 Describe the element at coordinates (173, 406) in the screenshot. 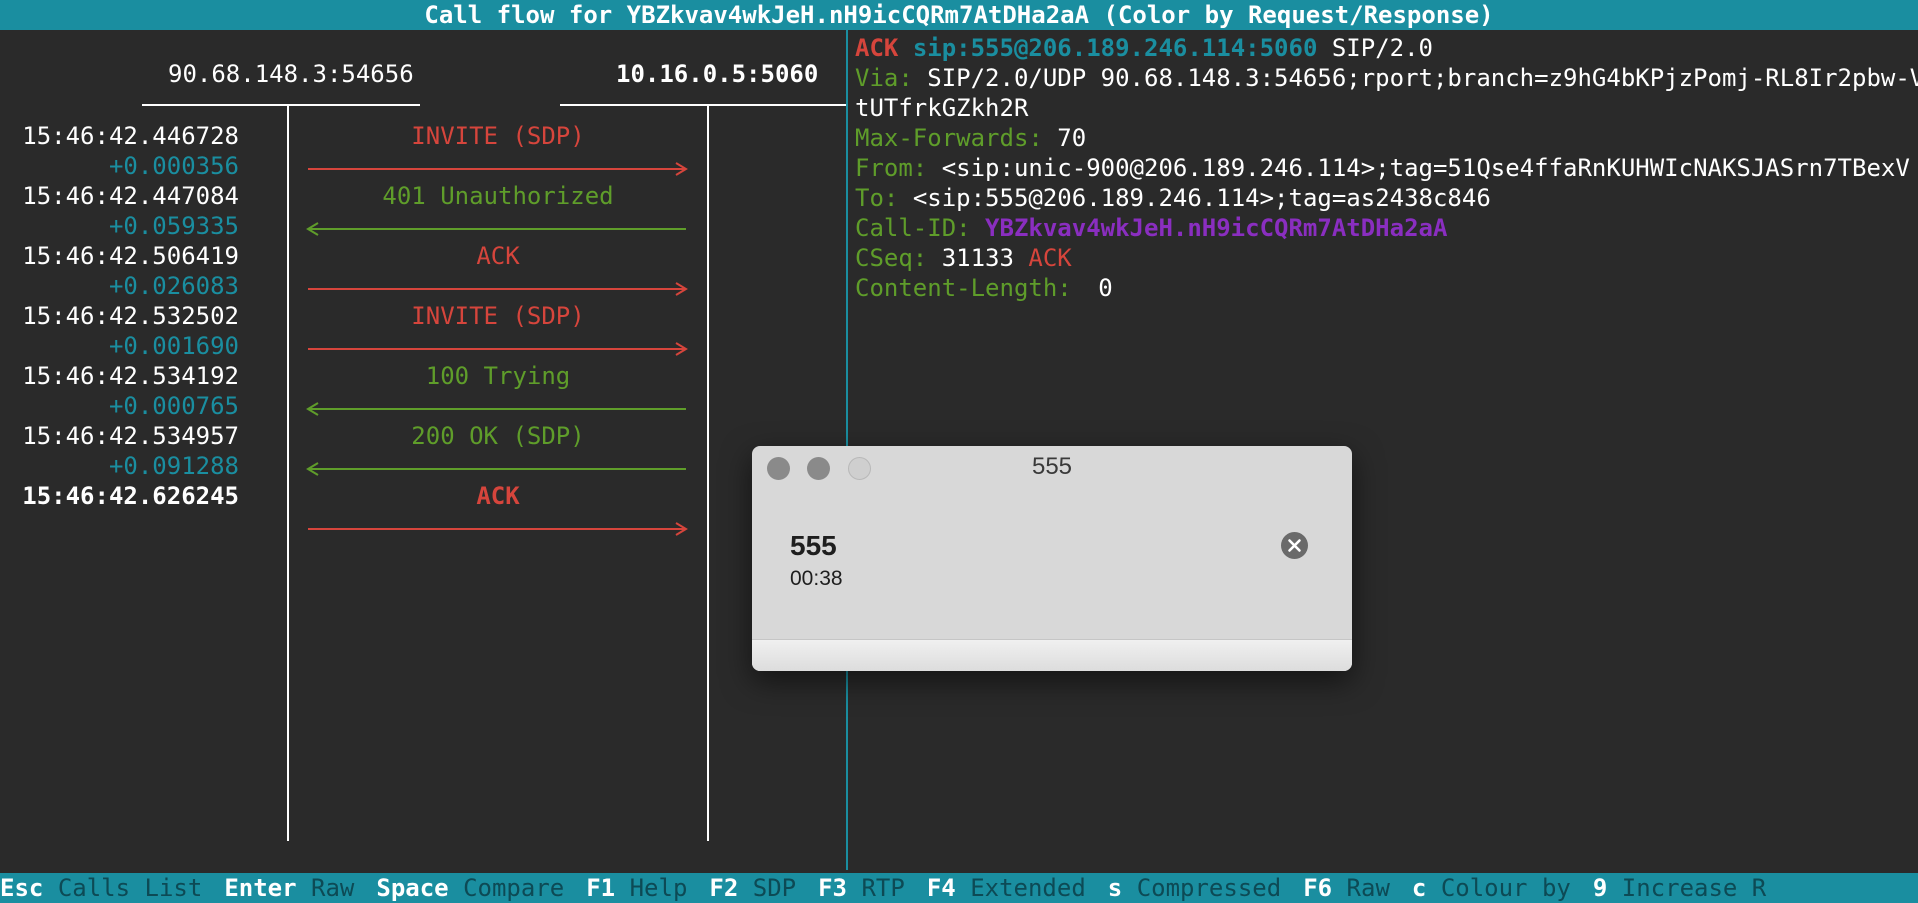

I see `message-delta: +0.000765` at that location.